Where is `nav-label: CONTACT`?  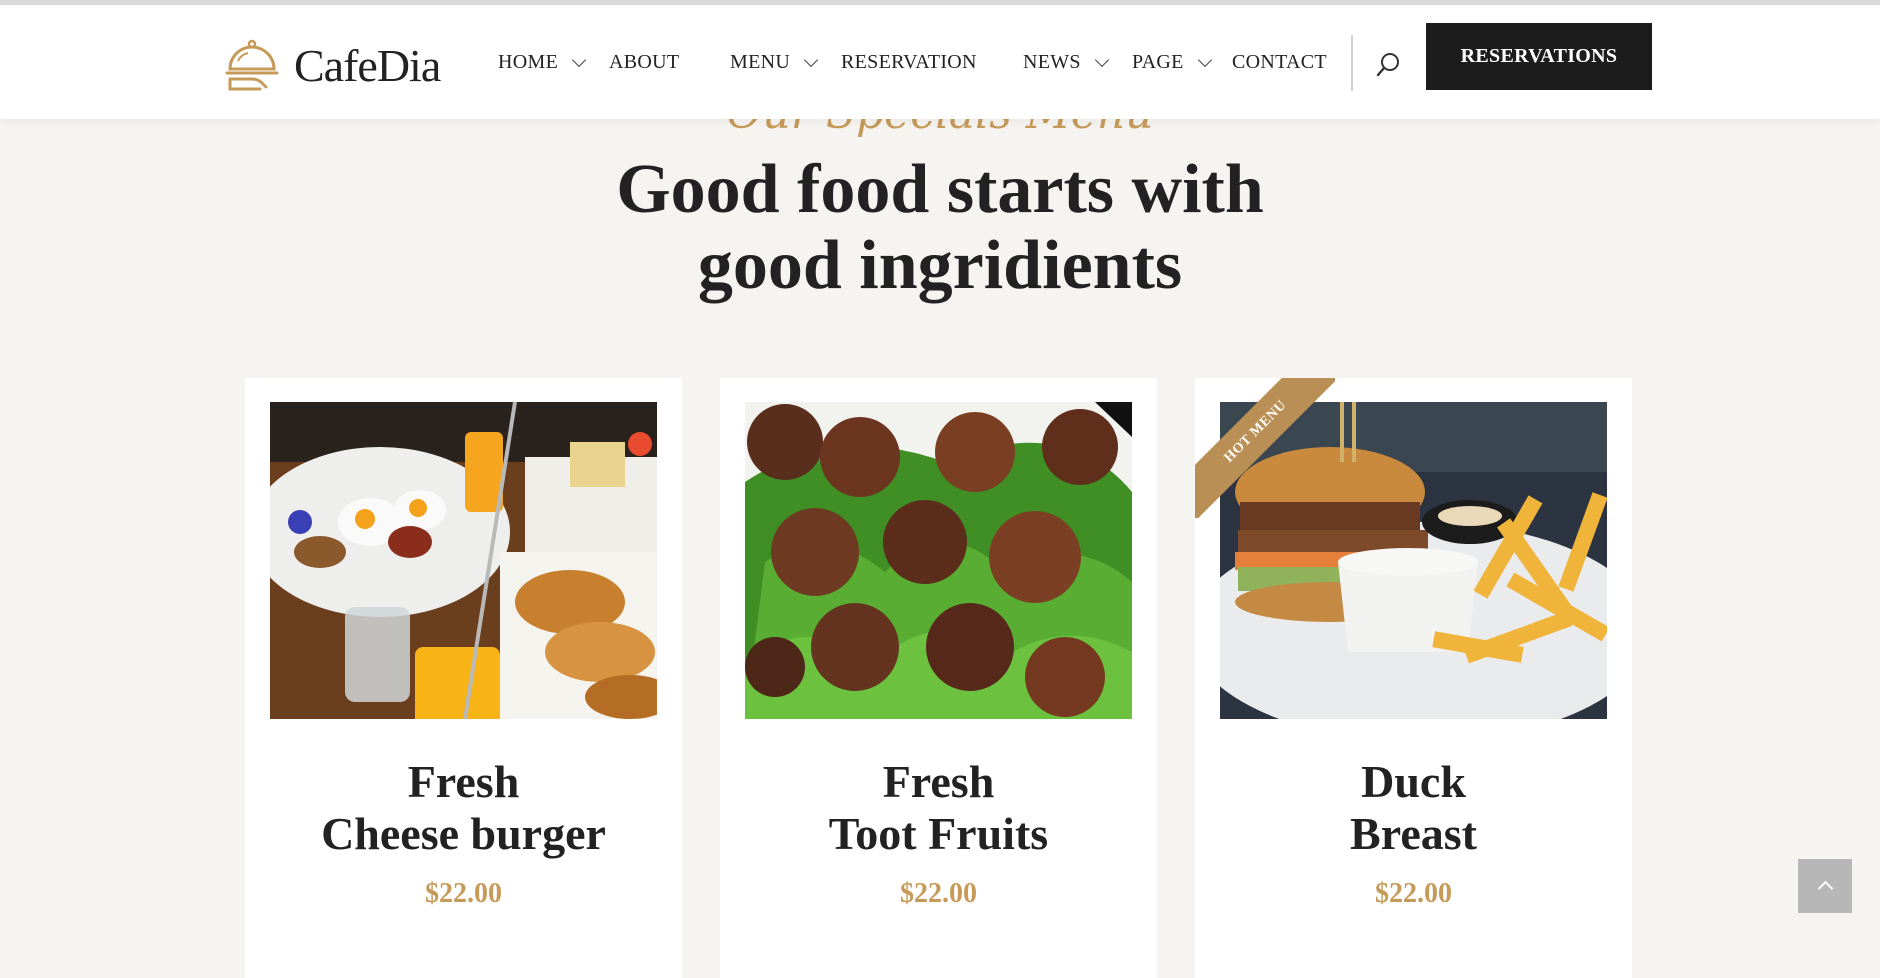
nav-label: CONTACT is located at coordinates (1279, 62).